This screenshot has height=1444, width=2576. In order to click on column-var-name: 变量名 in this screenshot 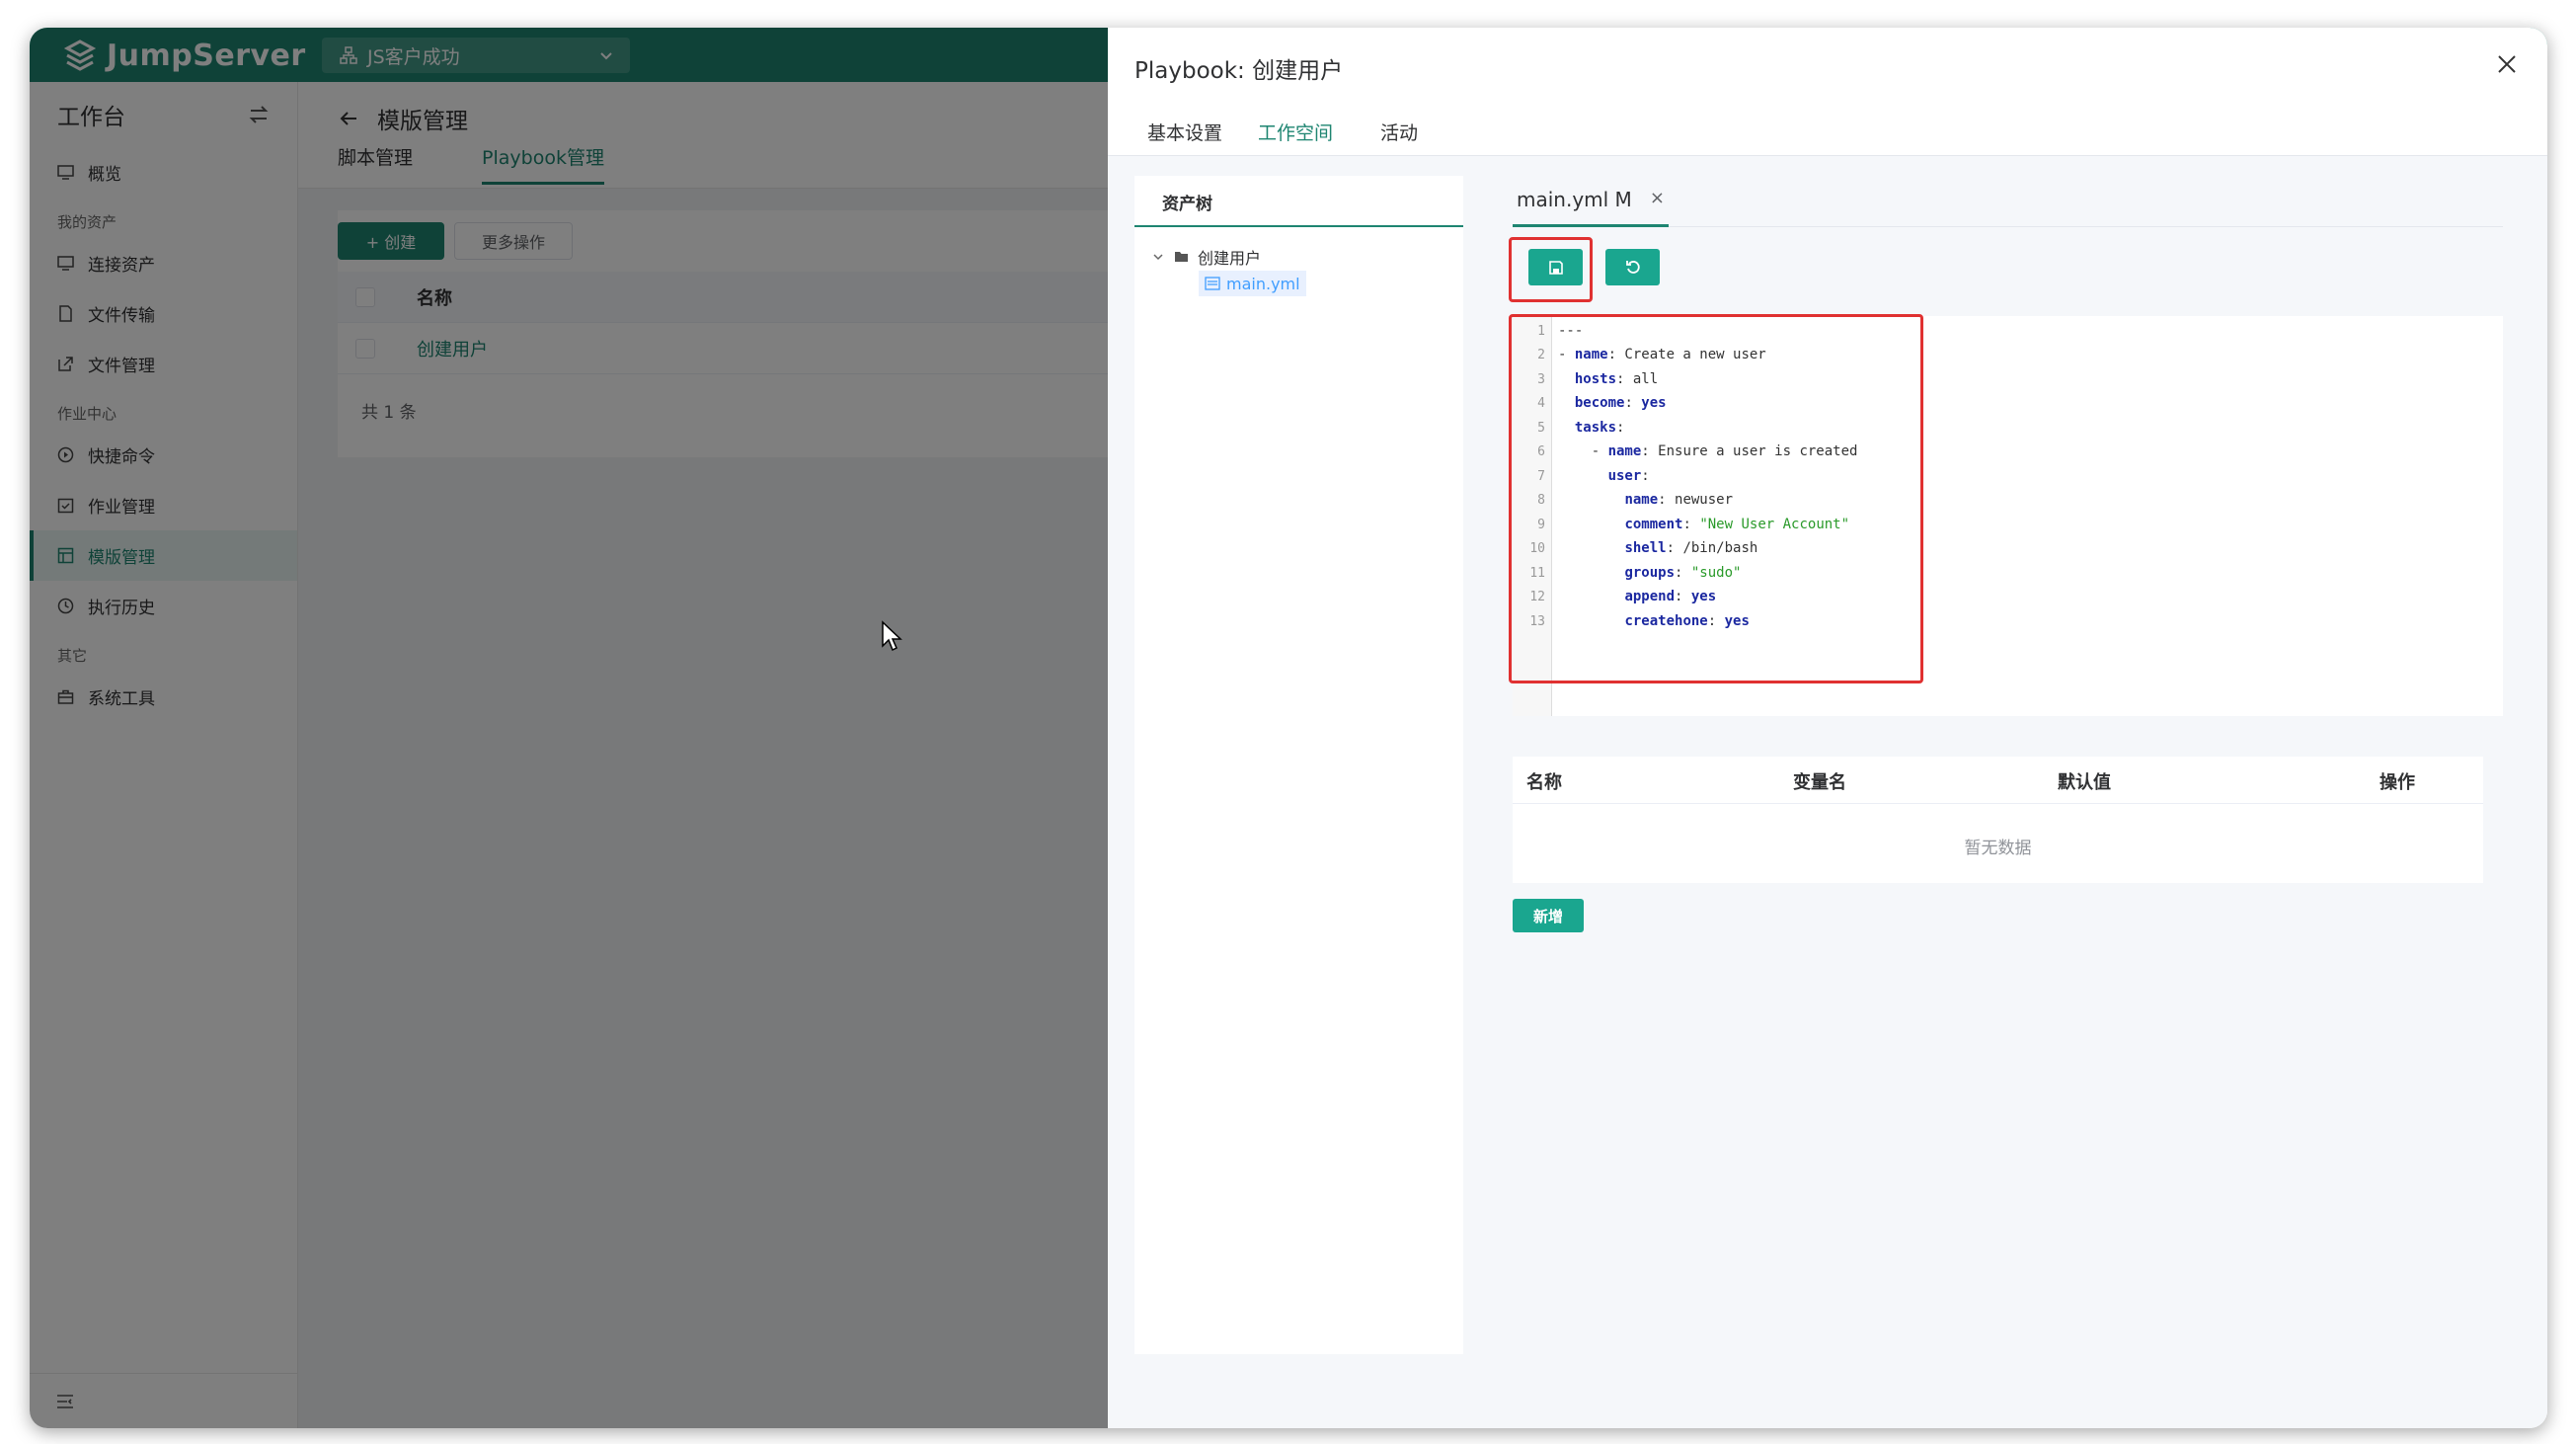, I will do `click(1819, 782)`.